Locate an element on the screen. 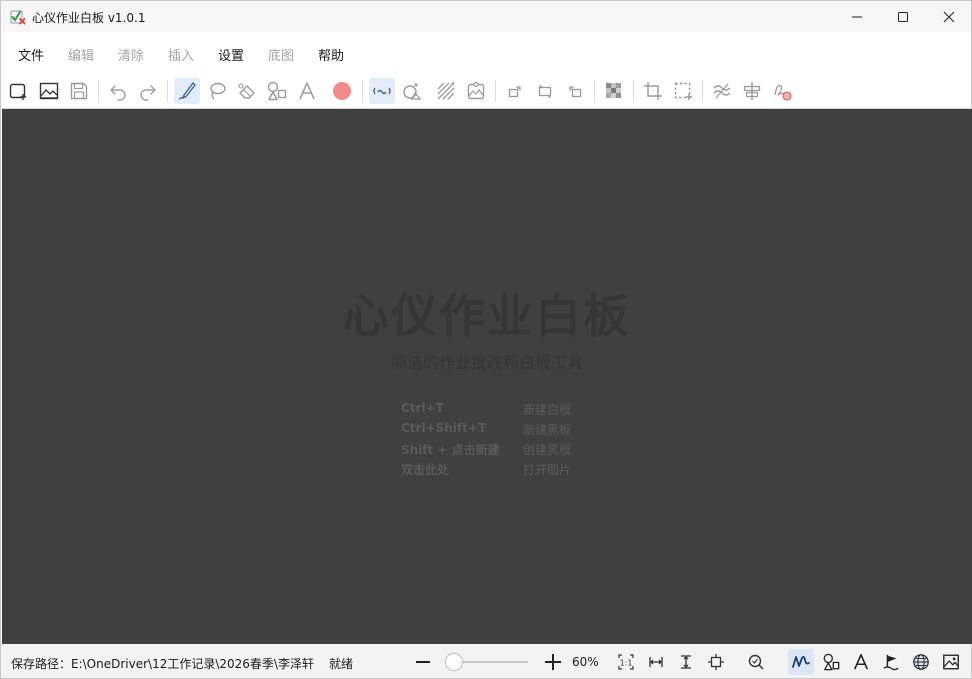  app-logo-icon is located at coordinates (18, 17).